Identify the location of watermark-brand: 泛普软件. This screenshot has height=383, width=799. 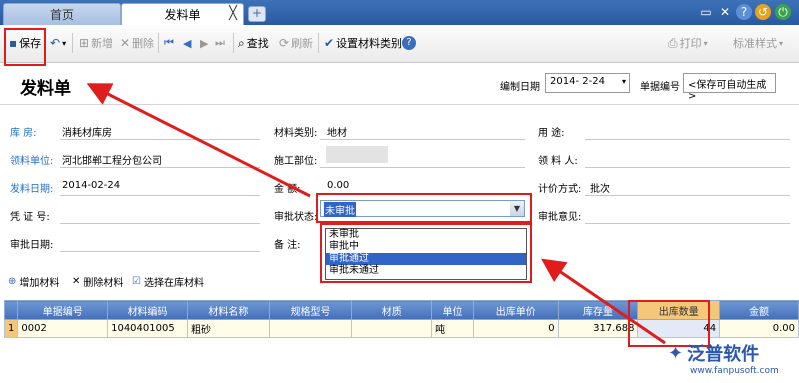
(723, 354).